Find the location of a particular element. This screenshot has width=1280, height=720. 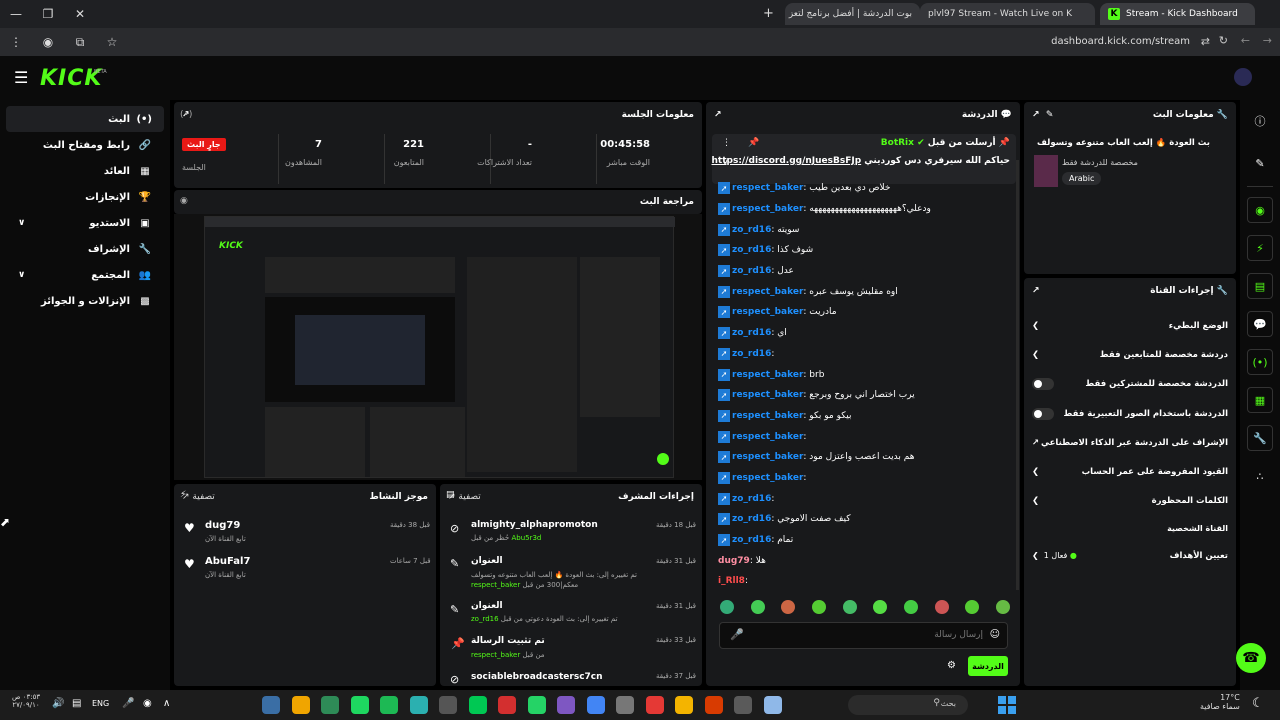

tab-chatbot: بوت الدردشة | أفضل برنامج لتعز is located at coordinates (852, 14).